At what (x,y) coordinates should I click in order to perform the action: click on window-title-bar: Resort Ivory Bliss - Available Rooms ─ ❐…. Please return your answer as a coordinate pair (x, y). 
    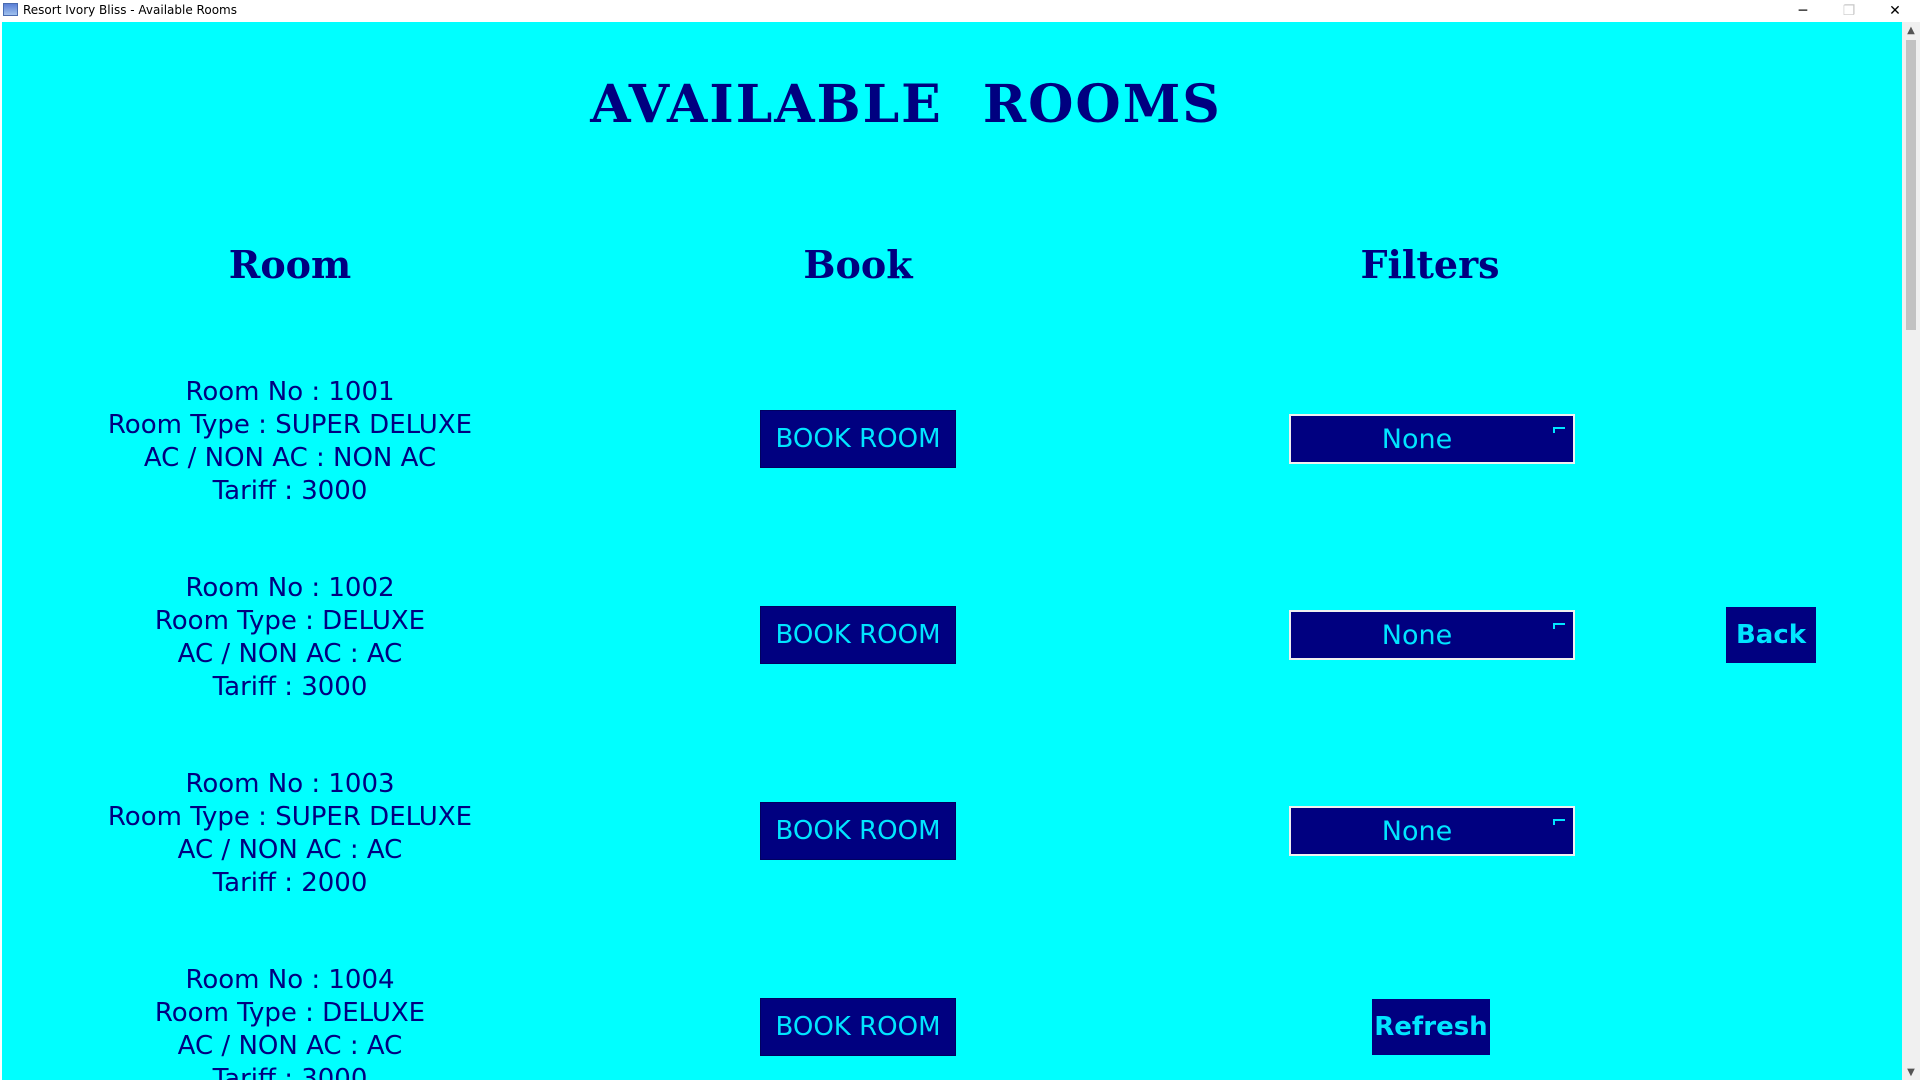
    Looking at the image, I should click on (960, 11).